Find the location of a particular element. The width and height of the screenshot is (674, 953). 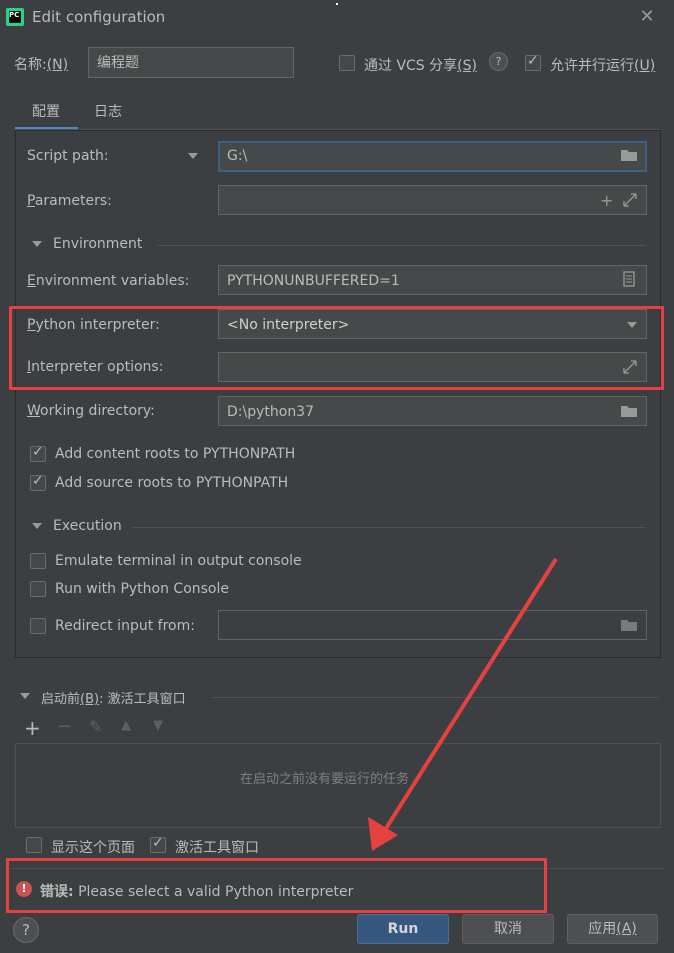

script-path-mode-dropdown-icon is located at coordinates (193, 156).